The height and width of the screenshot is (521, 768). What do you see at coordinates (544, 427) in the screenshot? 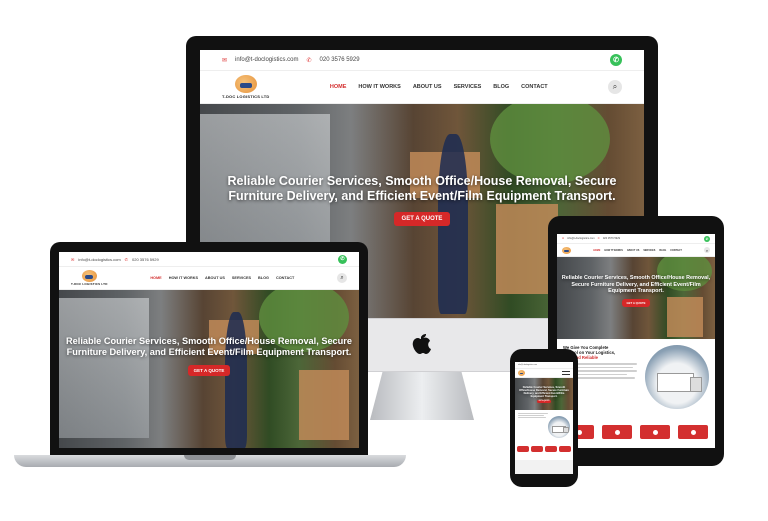
I see `about-section` at bounding box center [544, 427].